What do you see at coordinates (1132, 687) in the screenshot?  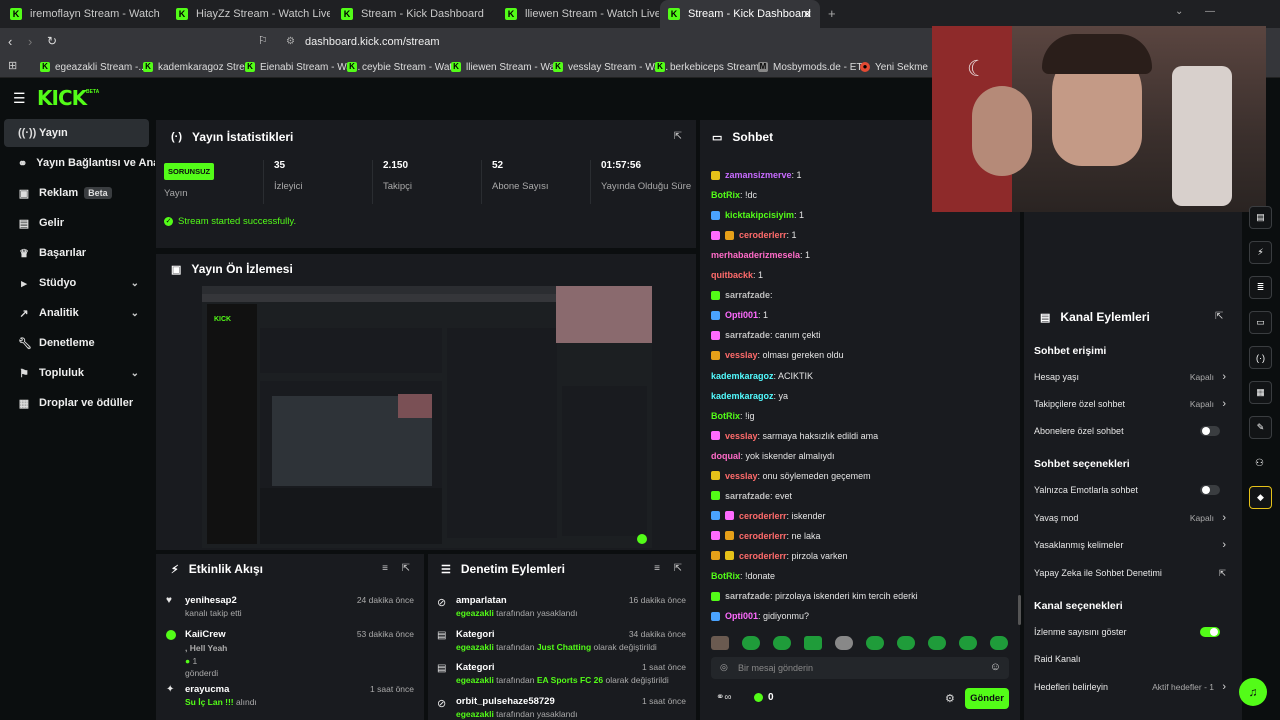 I see `channel-action-row: Hedefleri belirleyin Aktif hedefler - 1 ›` at bounding box center [1132, 687].